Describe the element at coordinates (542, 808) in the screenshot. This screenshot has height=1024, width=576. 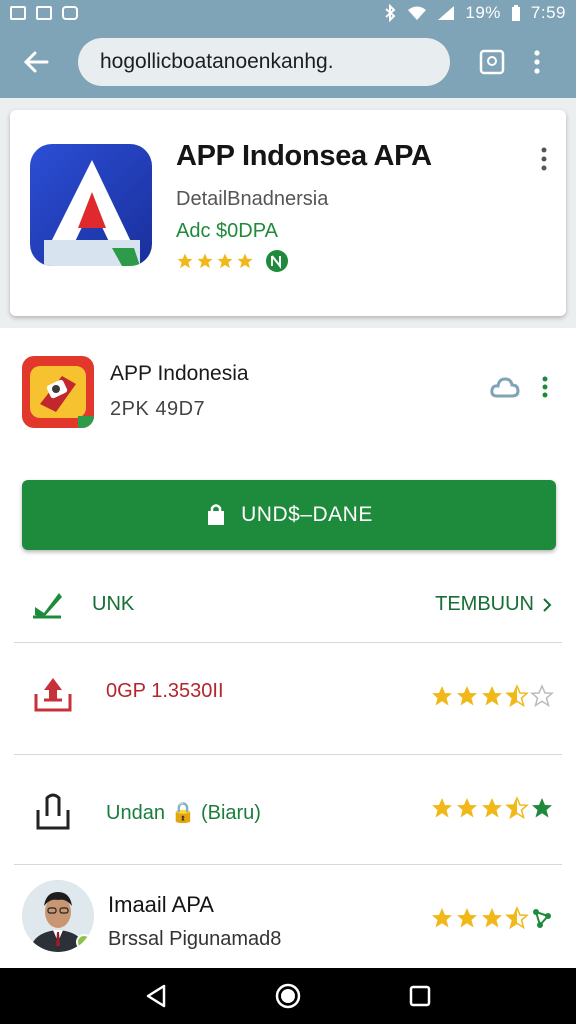
I see `star-green-icon` at that location.